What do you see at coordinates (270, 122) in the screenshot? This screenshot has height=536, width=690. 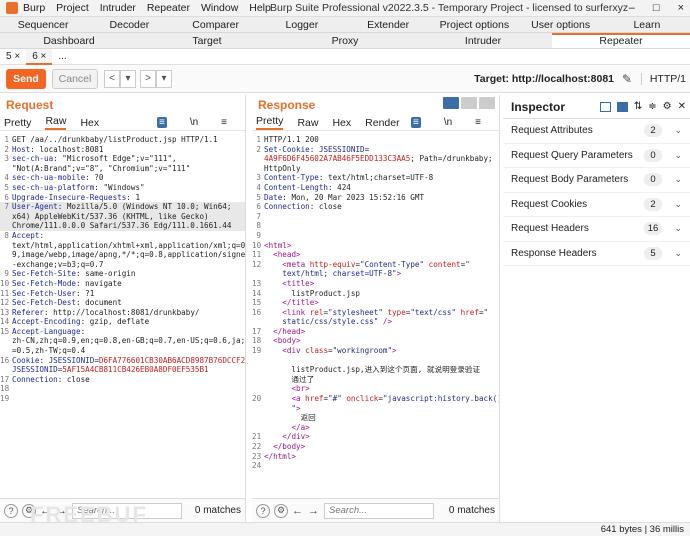 I see `response-tab-pretty: Pretty` at bounding box center [270, 122].